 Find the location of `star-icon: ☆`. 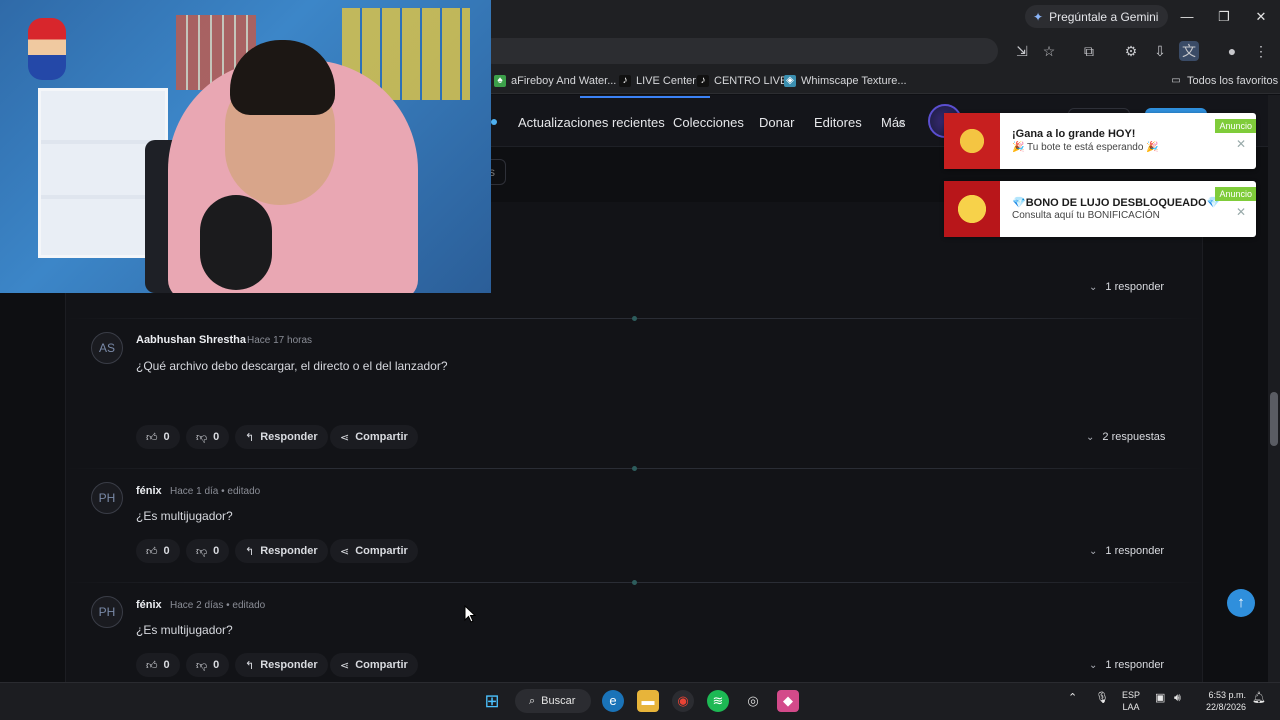

star-icon: ☆ is located at coordinates (1049, 51).